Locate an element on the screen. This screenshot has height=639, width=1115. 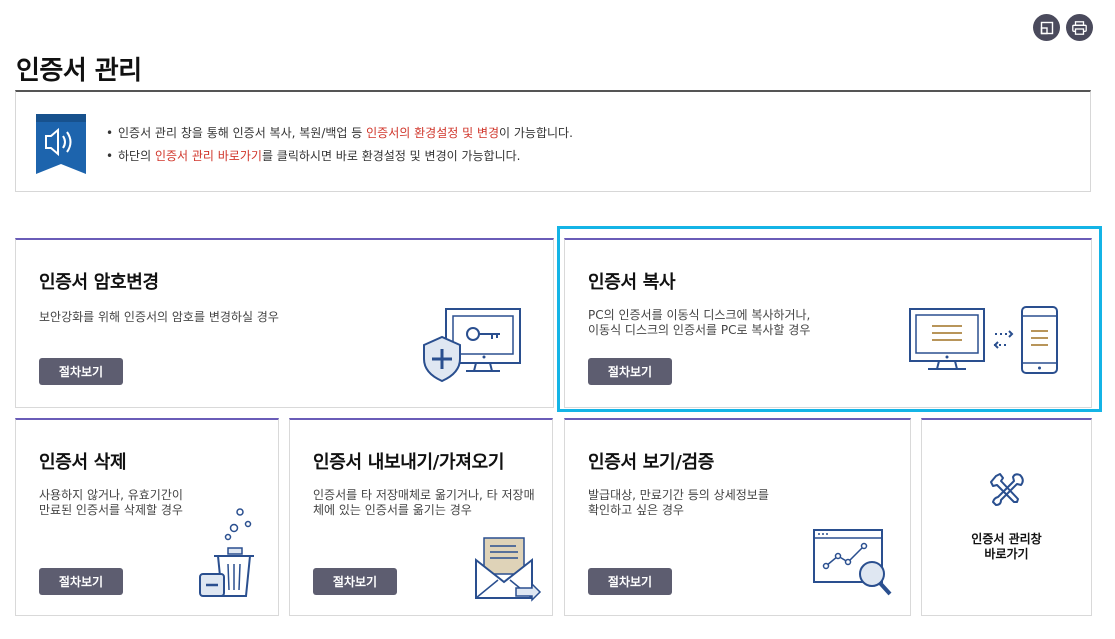
card-title: 인증서 복사 is located at coordinates (632, 282).